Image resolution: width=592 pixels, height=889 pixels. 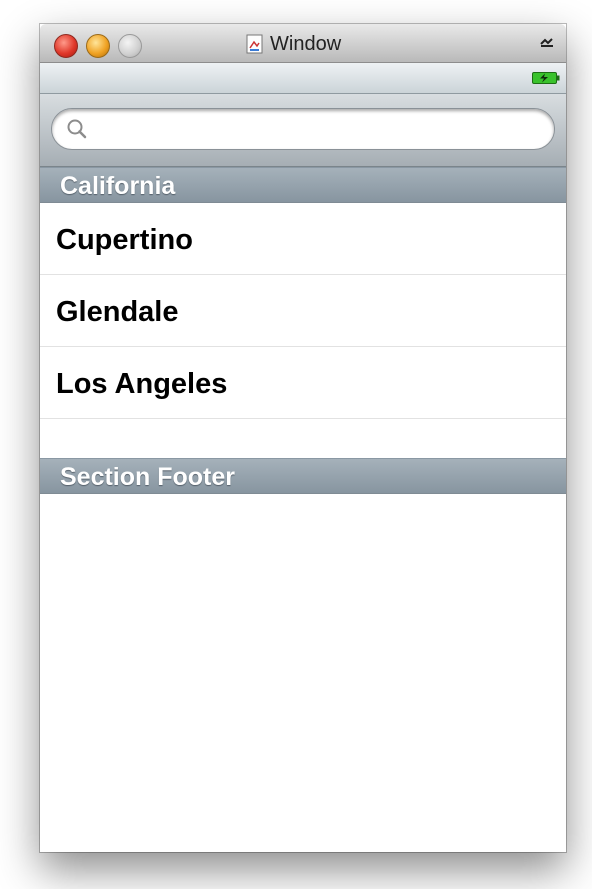 I want to click on section-footer-label: Section Footer, so click(x=148, y=477).